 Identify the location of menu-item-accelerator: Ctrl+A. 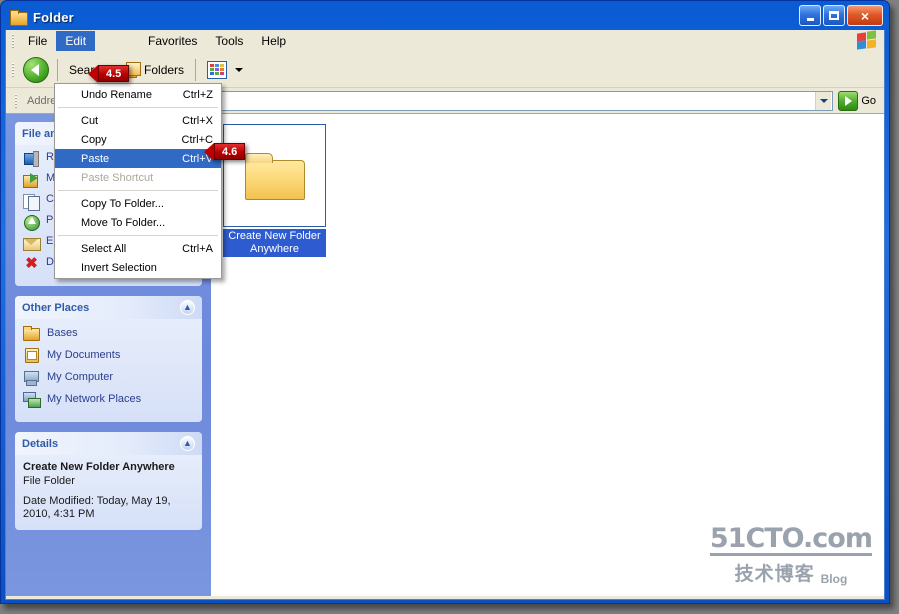
(197, 248).